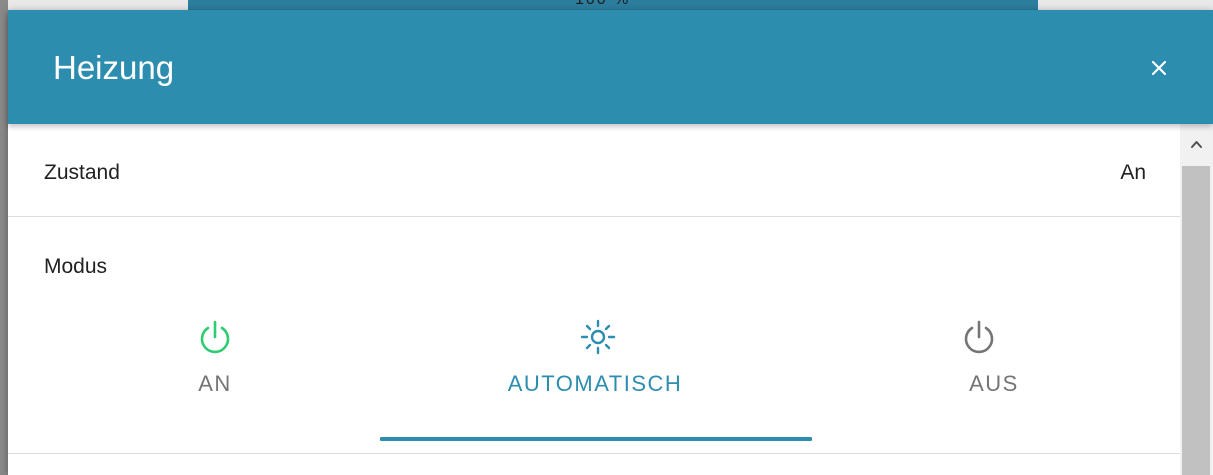  I want to click on mode-tab-automatisch: AUTOMATISCH, so click(595, 377).